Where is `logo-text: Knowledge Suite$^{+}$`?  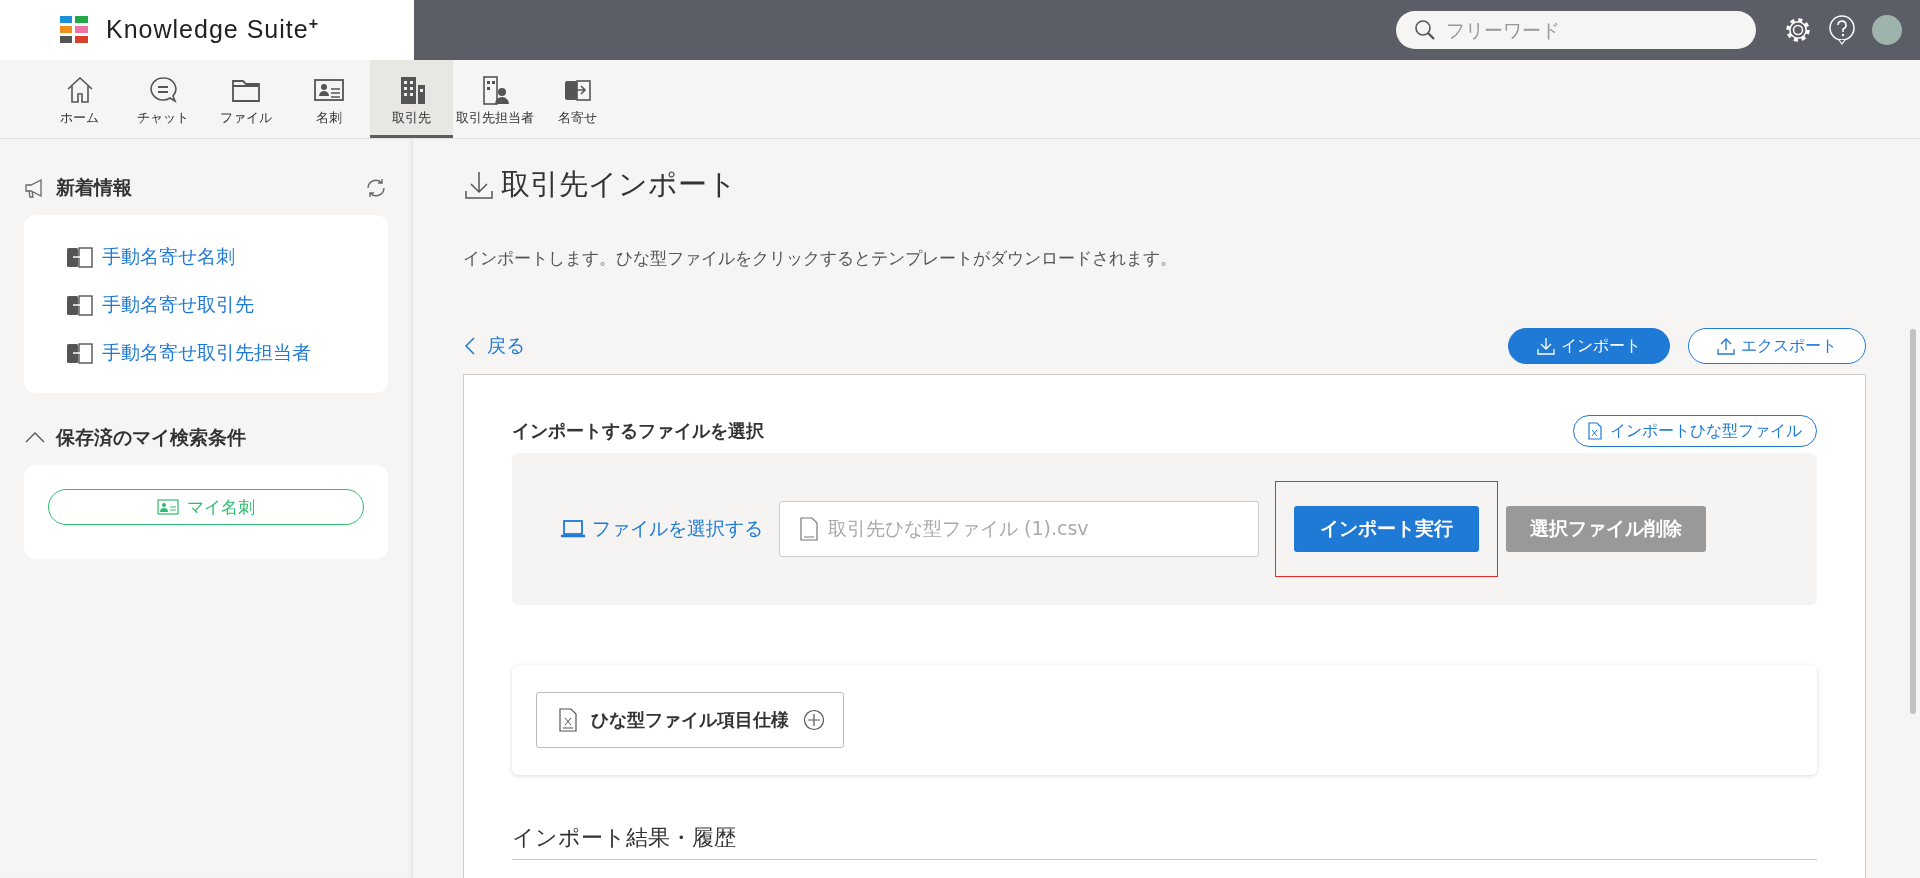 logo-text: Knowledge Suite$^{+}$ is located at coordinates (212, 30).